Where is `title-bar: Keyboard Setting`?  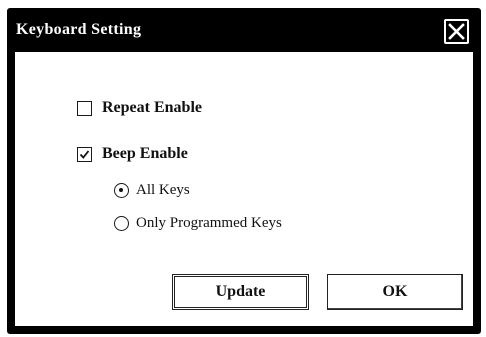
title-bar: Keyboard Setting is located at coordinates (244, 30).